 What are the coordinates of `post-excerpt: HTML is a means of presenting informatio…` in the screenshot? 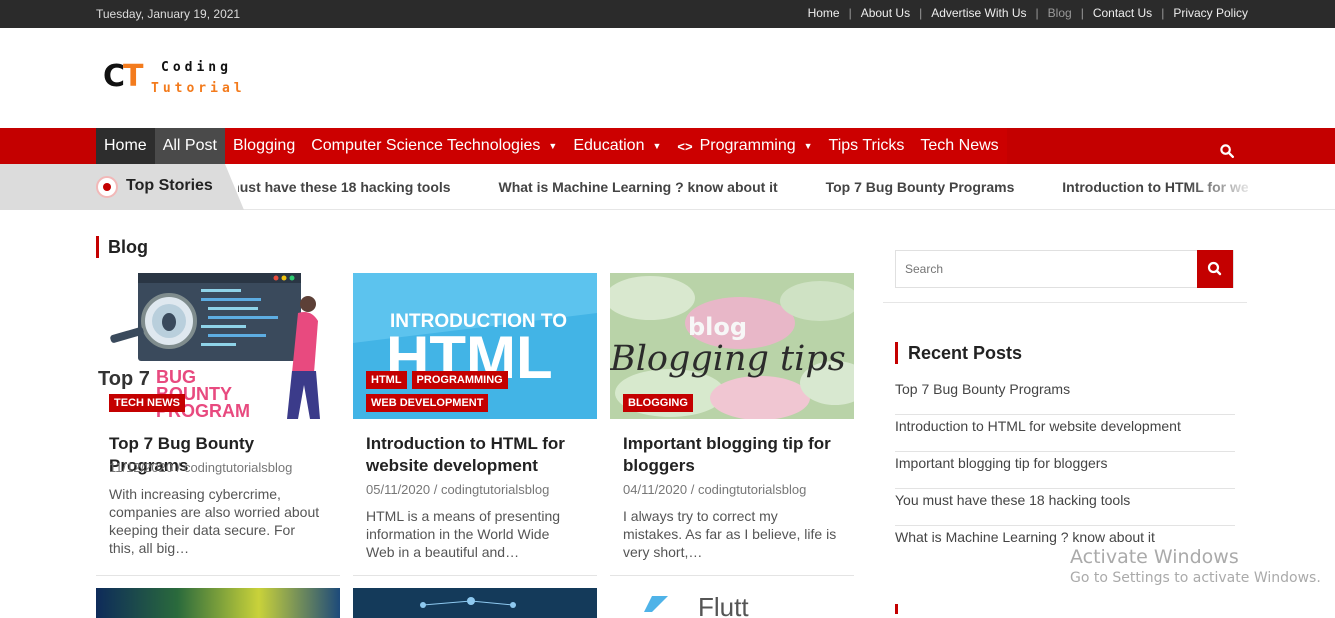 It's located at (463, 534).